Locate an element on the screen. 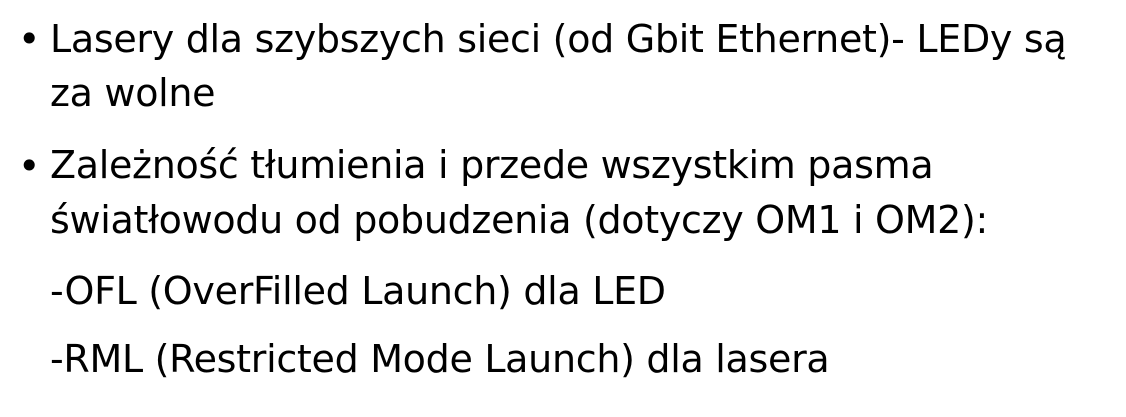  sub-item-ofl: -OFL (OverFilled Launch) dla LED is located at coordinates (358, 291).